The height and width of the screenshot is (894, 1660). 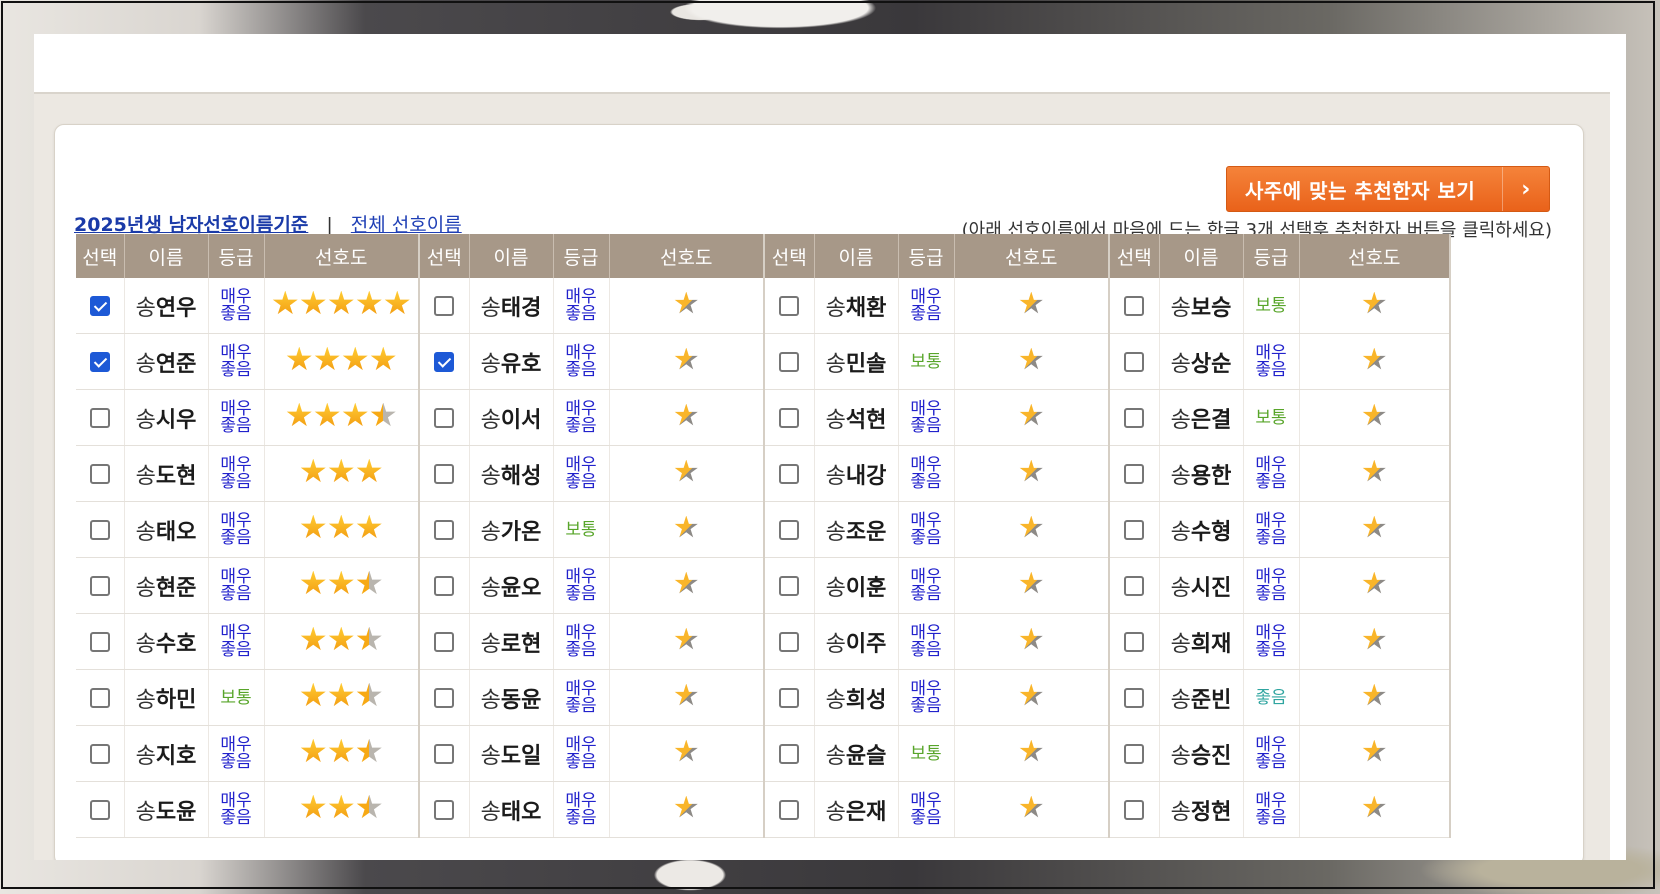 I want to click on name-cell: 송해성, so click(x=511, y=473).